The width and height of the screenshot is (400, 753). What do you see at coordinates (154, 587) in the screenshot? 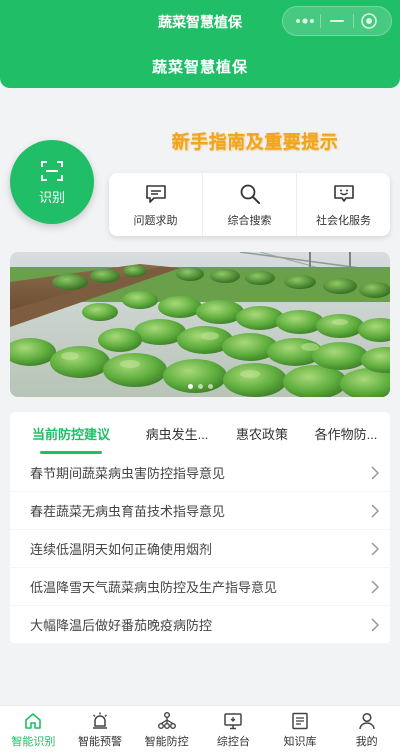
I see `list-item-title: 低温降雪天气蔬菜病虫防控及生产指导意见` at bounding box center [154, 587].